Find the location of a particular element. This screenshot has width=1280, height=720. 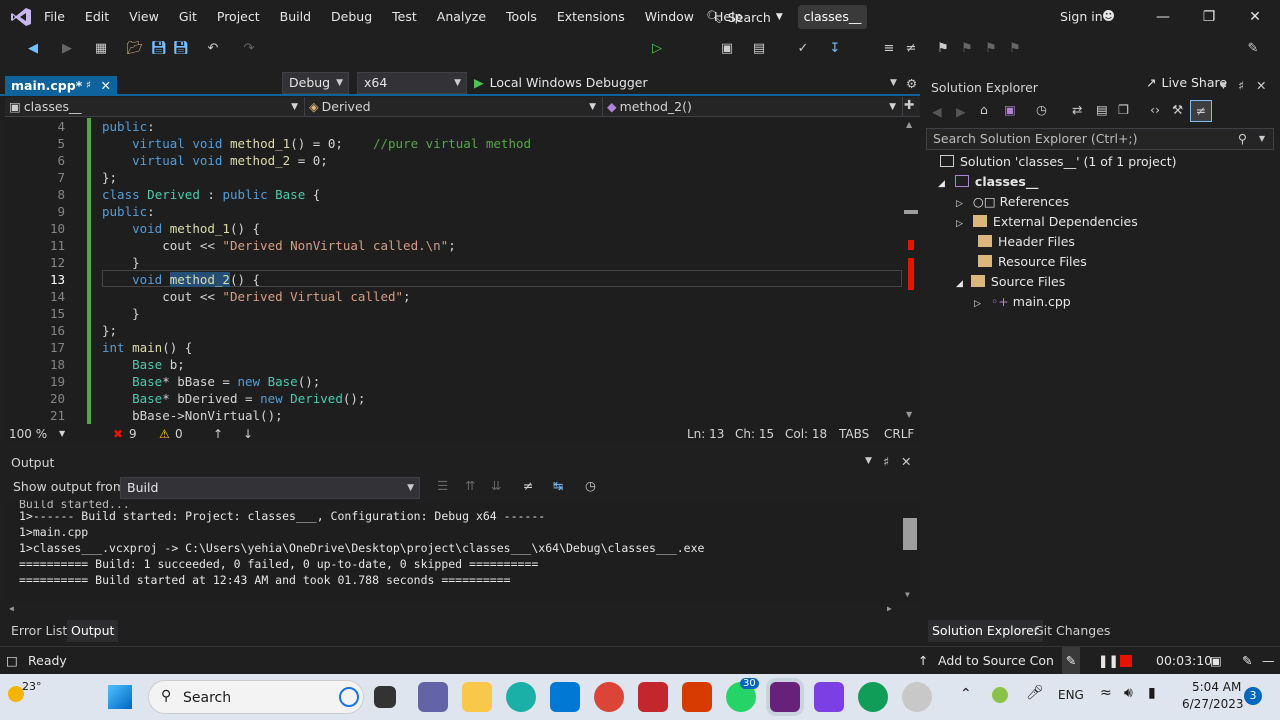

language-indicator: ENG is located at coordinates (1071, 695).